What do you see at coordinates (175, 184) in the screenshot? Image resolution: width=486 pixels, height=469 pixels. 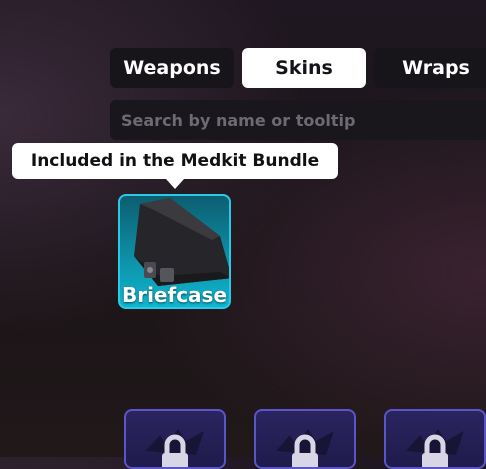 I see `tooltip-arrow` at bounding box center [175, 184].